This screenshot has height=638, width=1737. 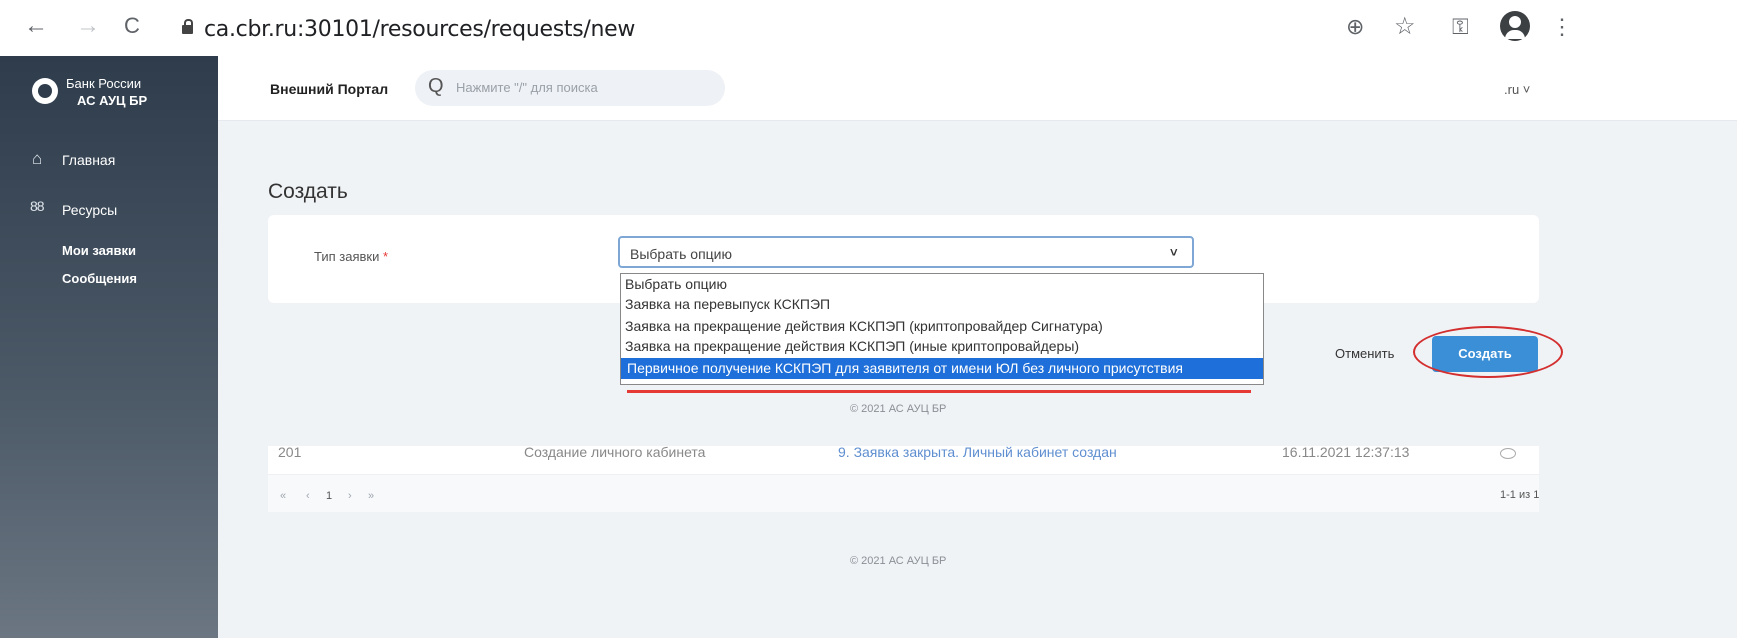 What do you see at coordinates (939, 391) in the screenshot?
I see `annotation-underline` at bounding box center [939, 391].